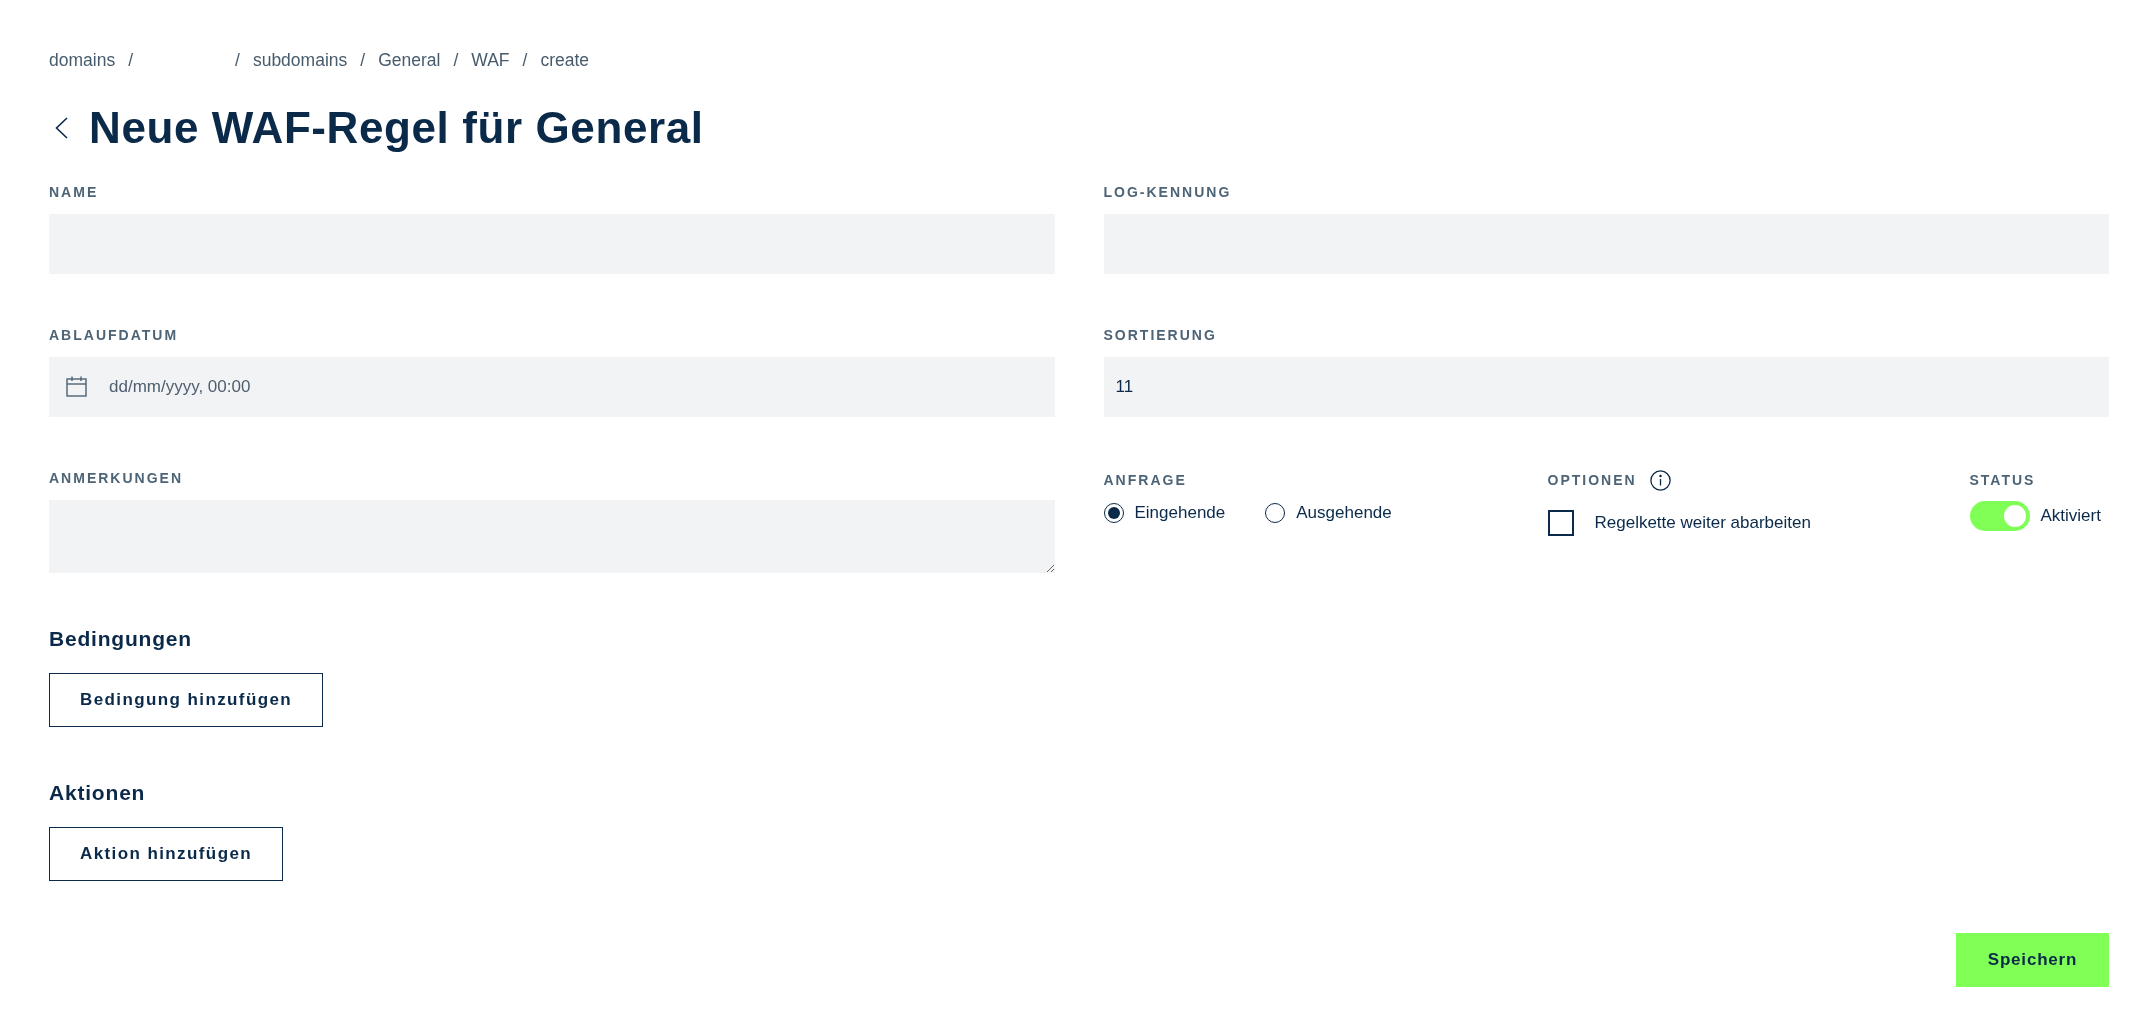 The image size is (2155, 1012). I want to click on section-heading: Bedingungen, so click(120, 639).